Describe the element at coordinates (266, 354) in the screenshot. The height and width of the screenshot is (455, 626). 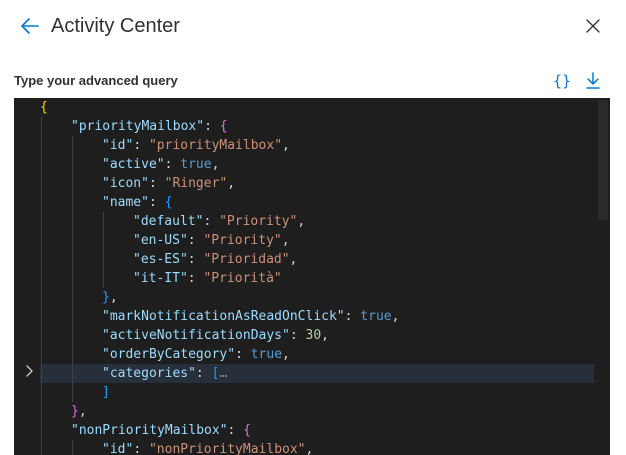
I see `code-token: true` at that location.